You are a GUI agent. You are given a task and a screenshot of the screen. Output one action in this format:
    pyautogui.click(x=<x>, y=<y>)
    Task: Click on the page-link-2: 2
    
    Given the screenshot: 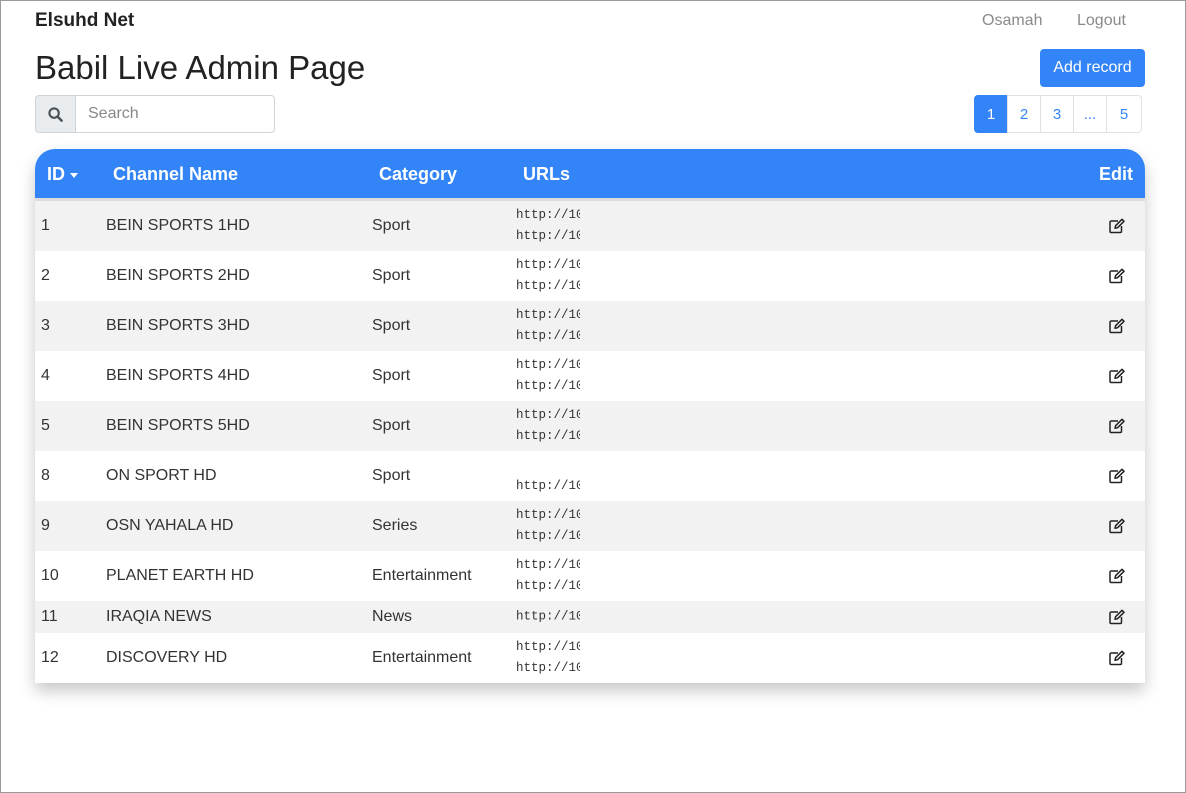 What is the action you would take?
    pyautogui.click(x=1024, y=114)
    